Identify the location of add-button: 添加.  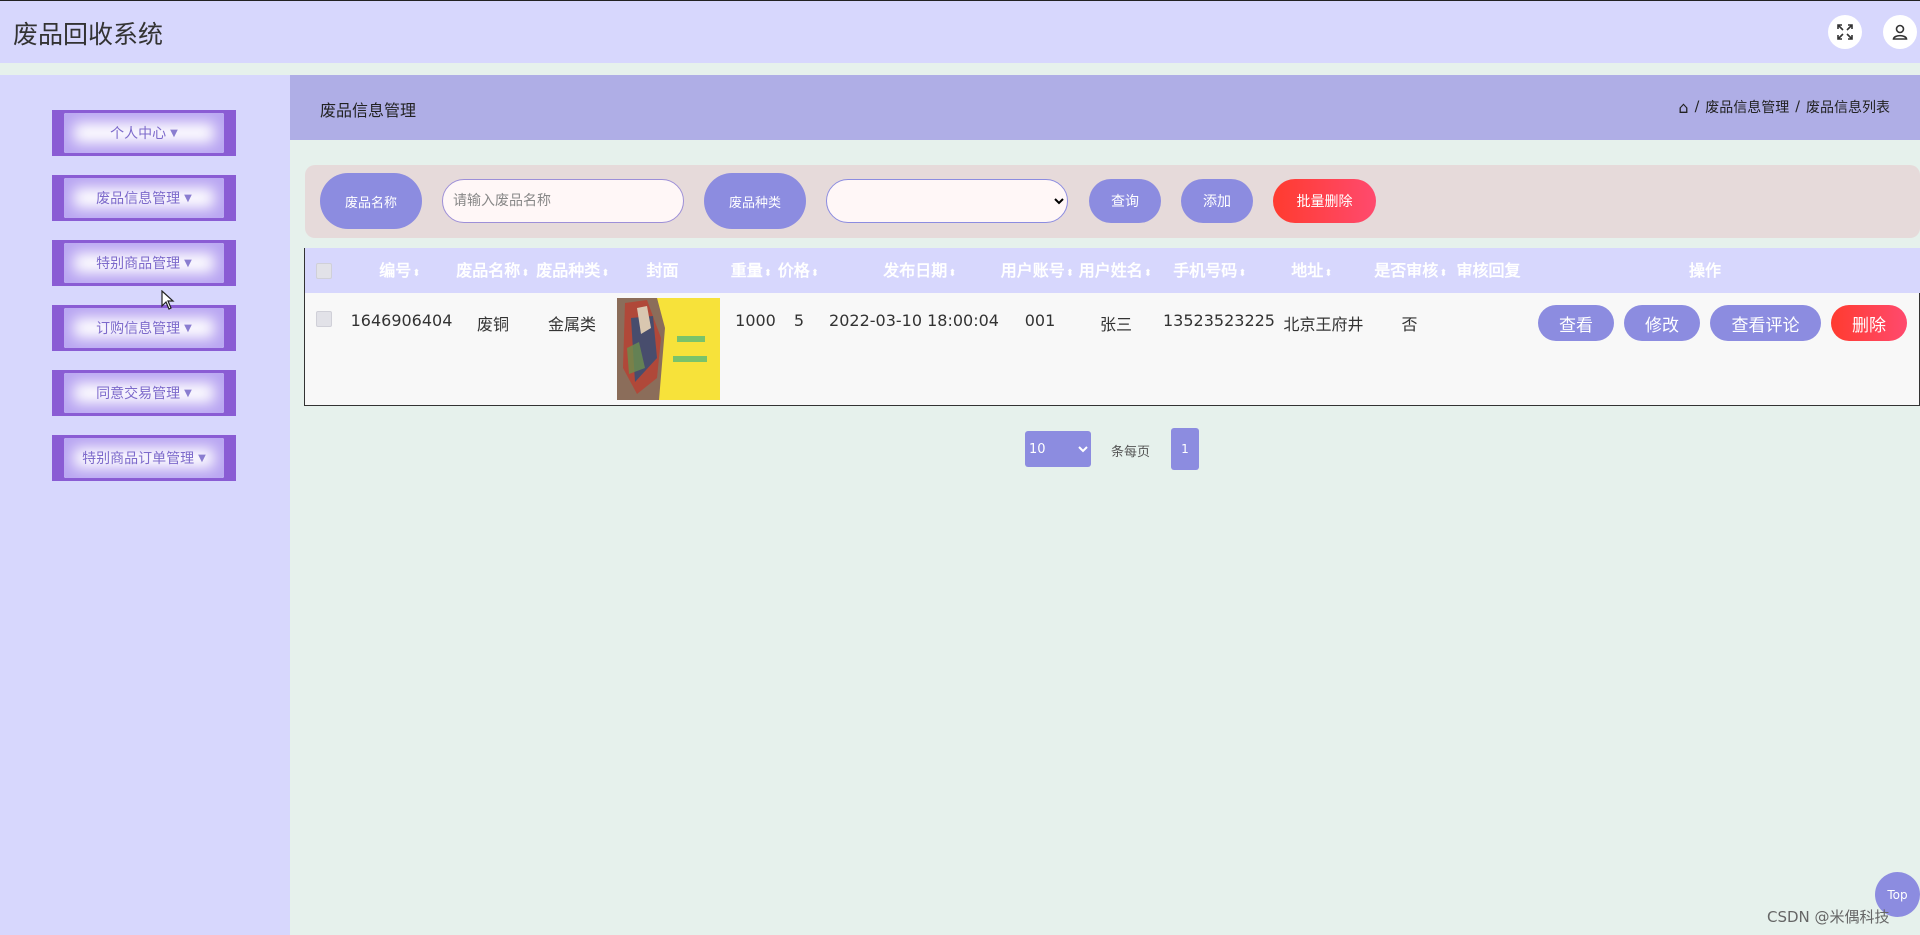
(1217, 201).